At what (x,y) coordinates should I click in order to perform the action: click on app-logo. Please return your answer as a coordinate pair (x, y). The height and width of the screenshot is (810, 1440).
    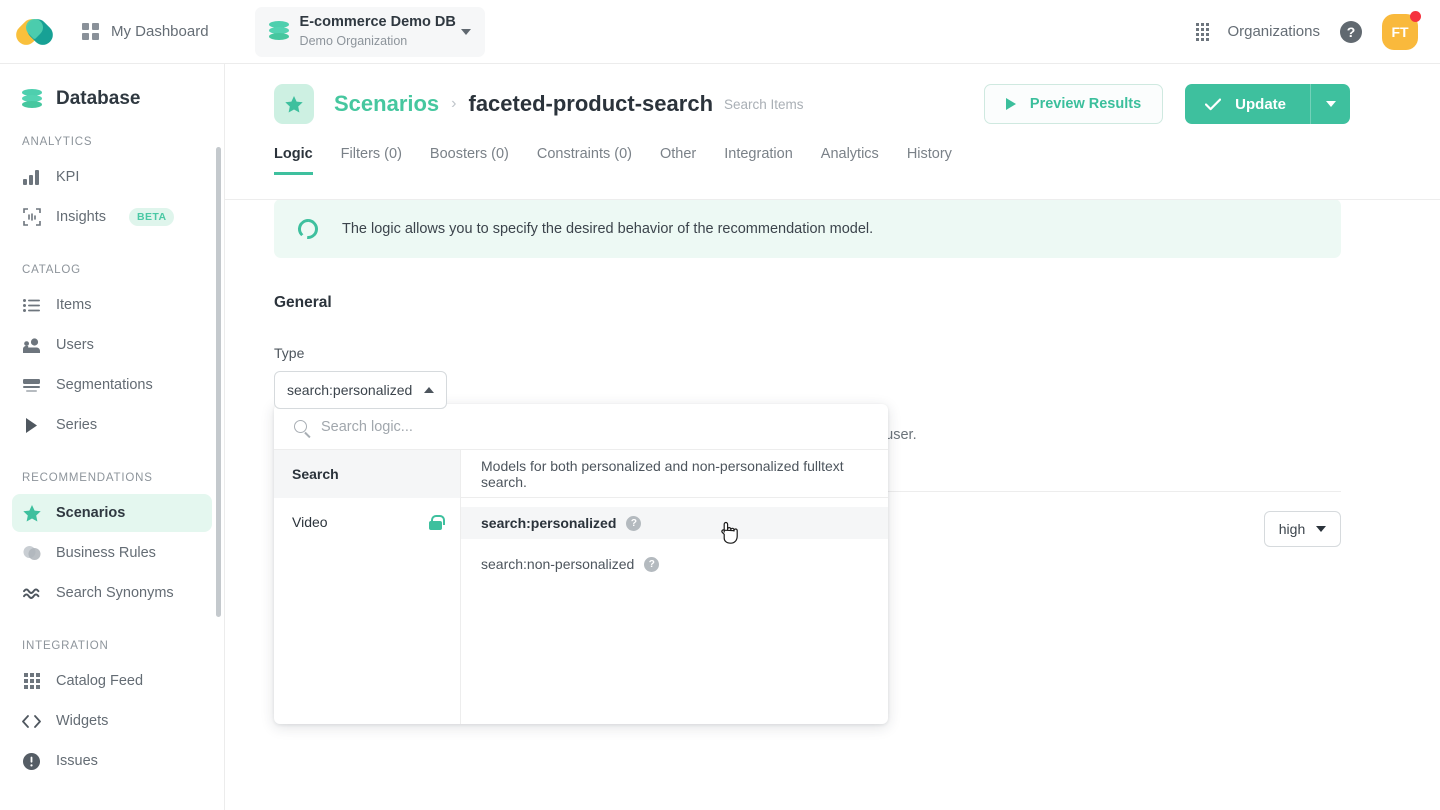
    Looking at the image, I should click on (36, 31).